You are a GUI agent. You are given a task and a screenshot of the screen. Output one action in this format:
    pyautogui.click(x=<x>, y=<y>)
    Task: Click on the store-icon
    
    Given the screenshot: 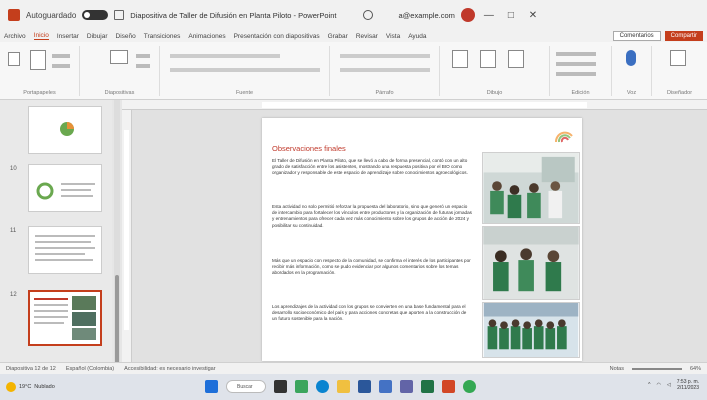 What is the action you would take?
    pyautogui.click(x=385, y=386)
    